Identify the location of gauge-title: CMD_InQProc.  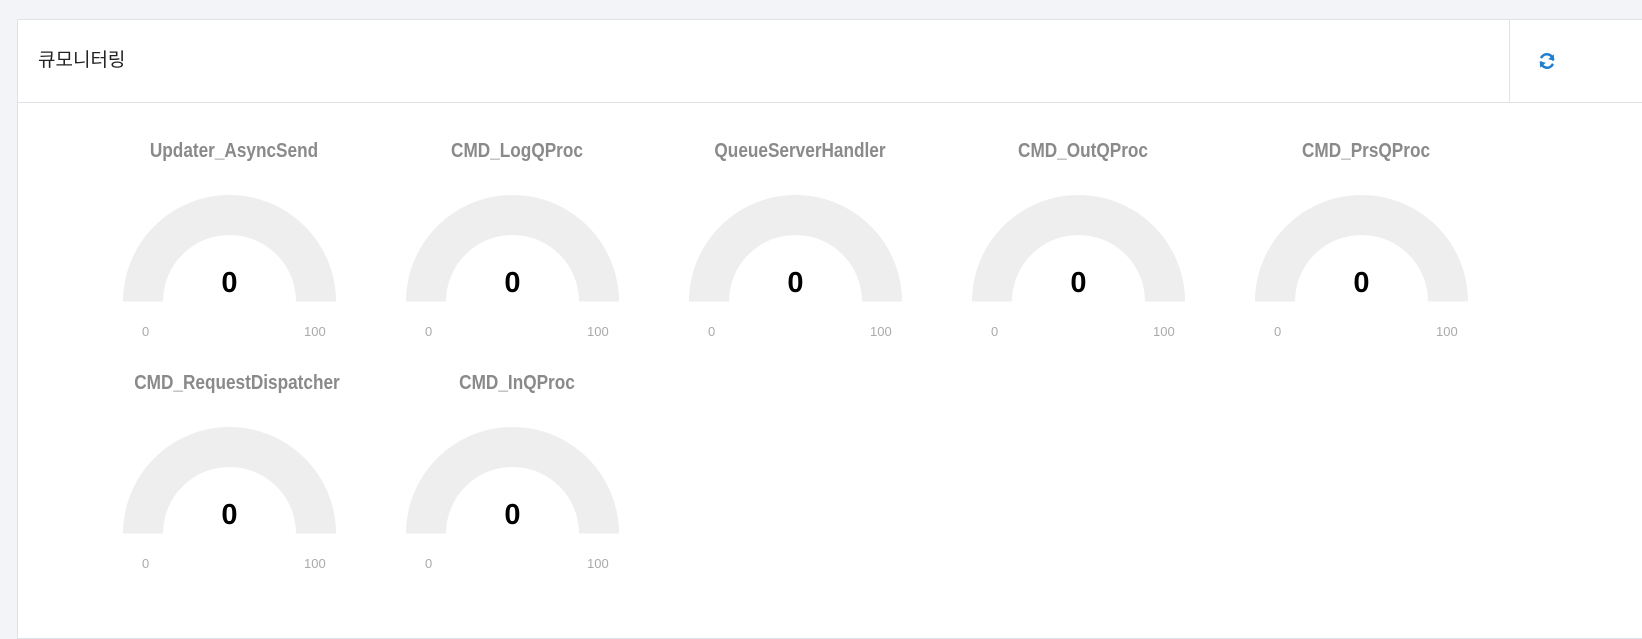
(517, 383).